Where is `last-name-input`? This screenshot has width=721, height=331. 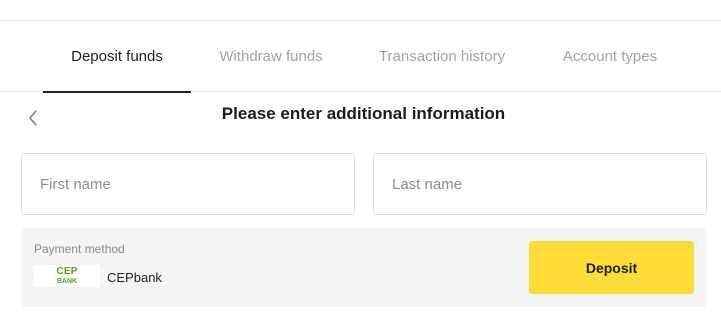
last-name-input is located at coordinates (540, 184).